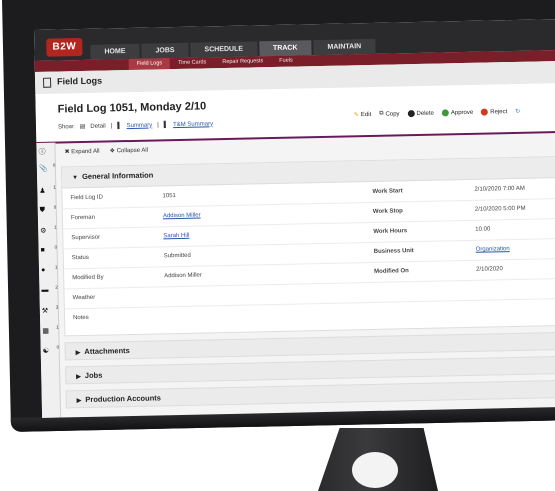  What do you see at coordinates (47, 82) in the screenshot?
I see `book-icon` at bounding box center [47, 82].